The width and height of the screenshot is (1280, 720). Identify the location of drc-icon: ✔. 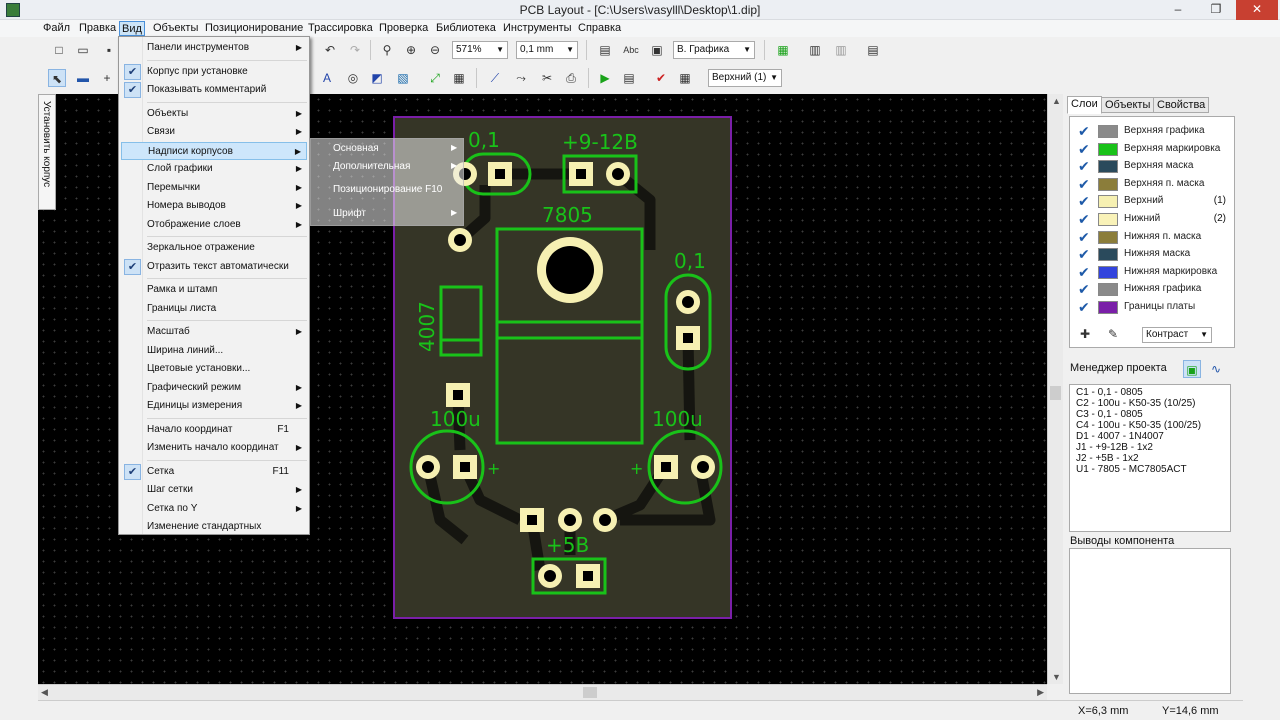
(661, 78).